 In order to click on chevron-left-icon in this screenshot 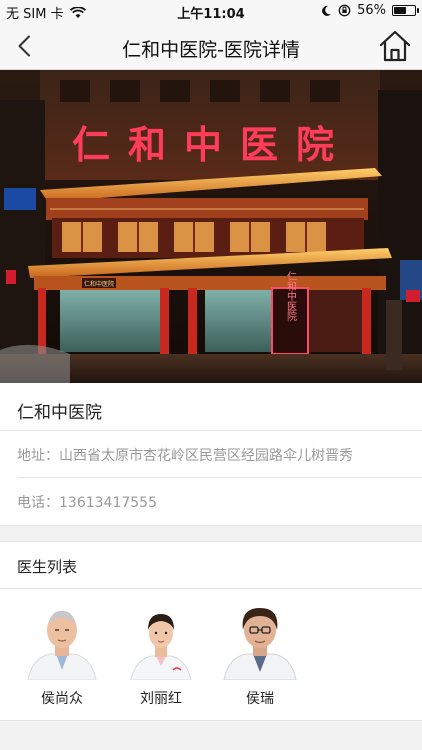, I will do `click(24, 46)`.